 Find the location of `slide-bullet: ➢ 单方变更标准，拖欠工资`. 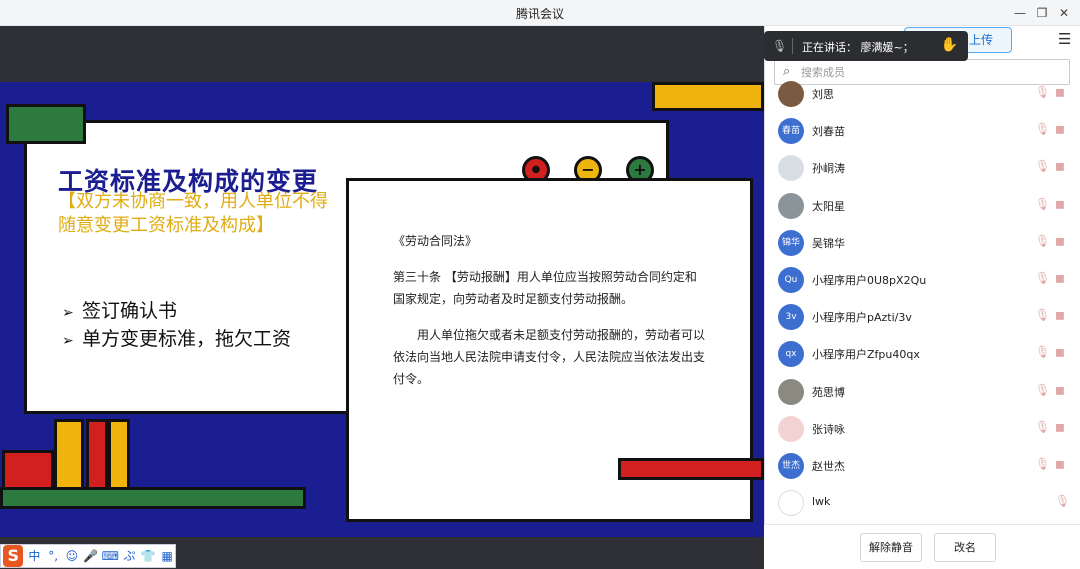

slide-bullet: ➢ 单方变更标准，拖欠工资 is located at coordinates (177, 339).